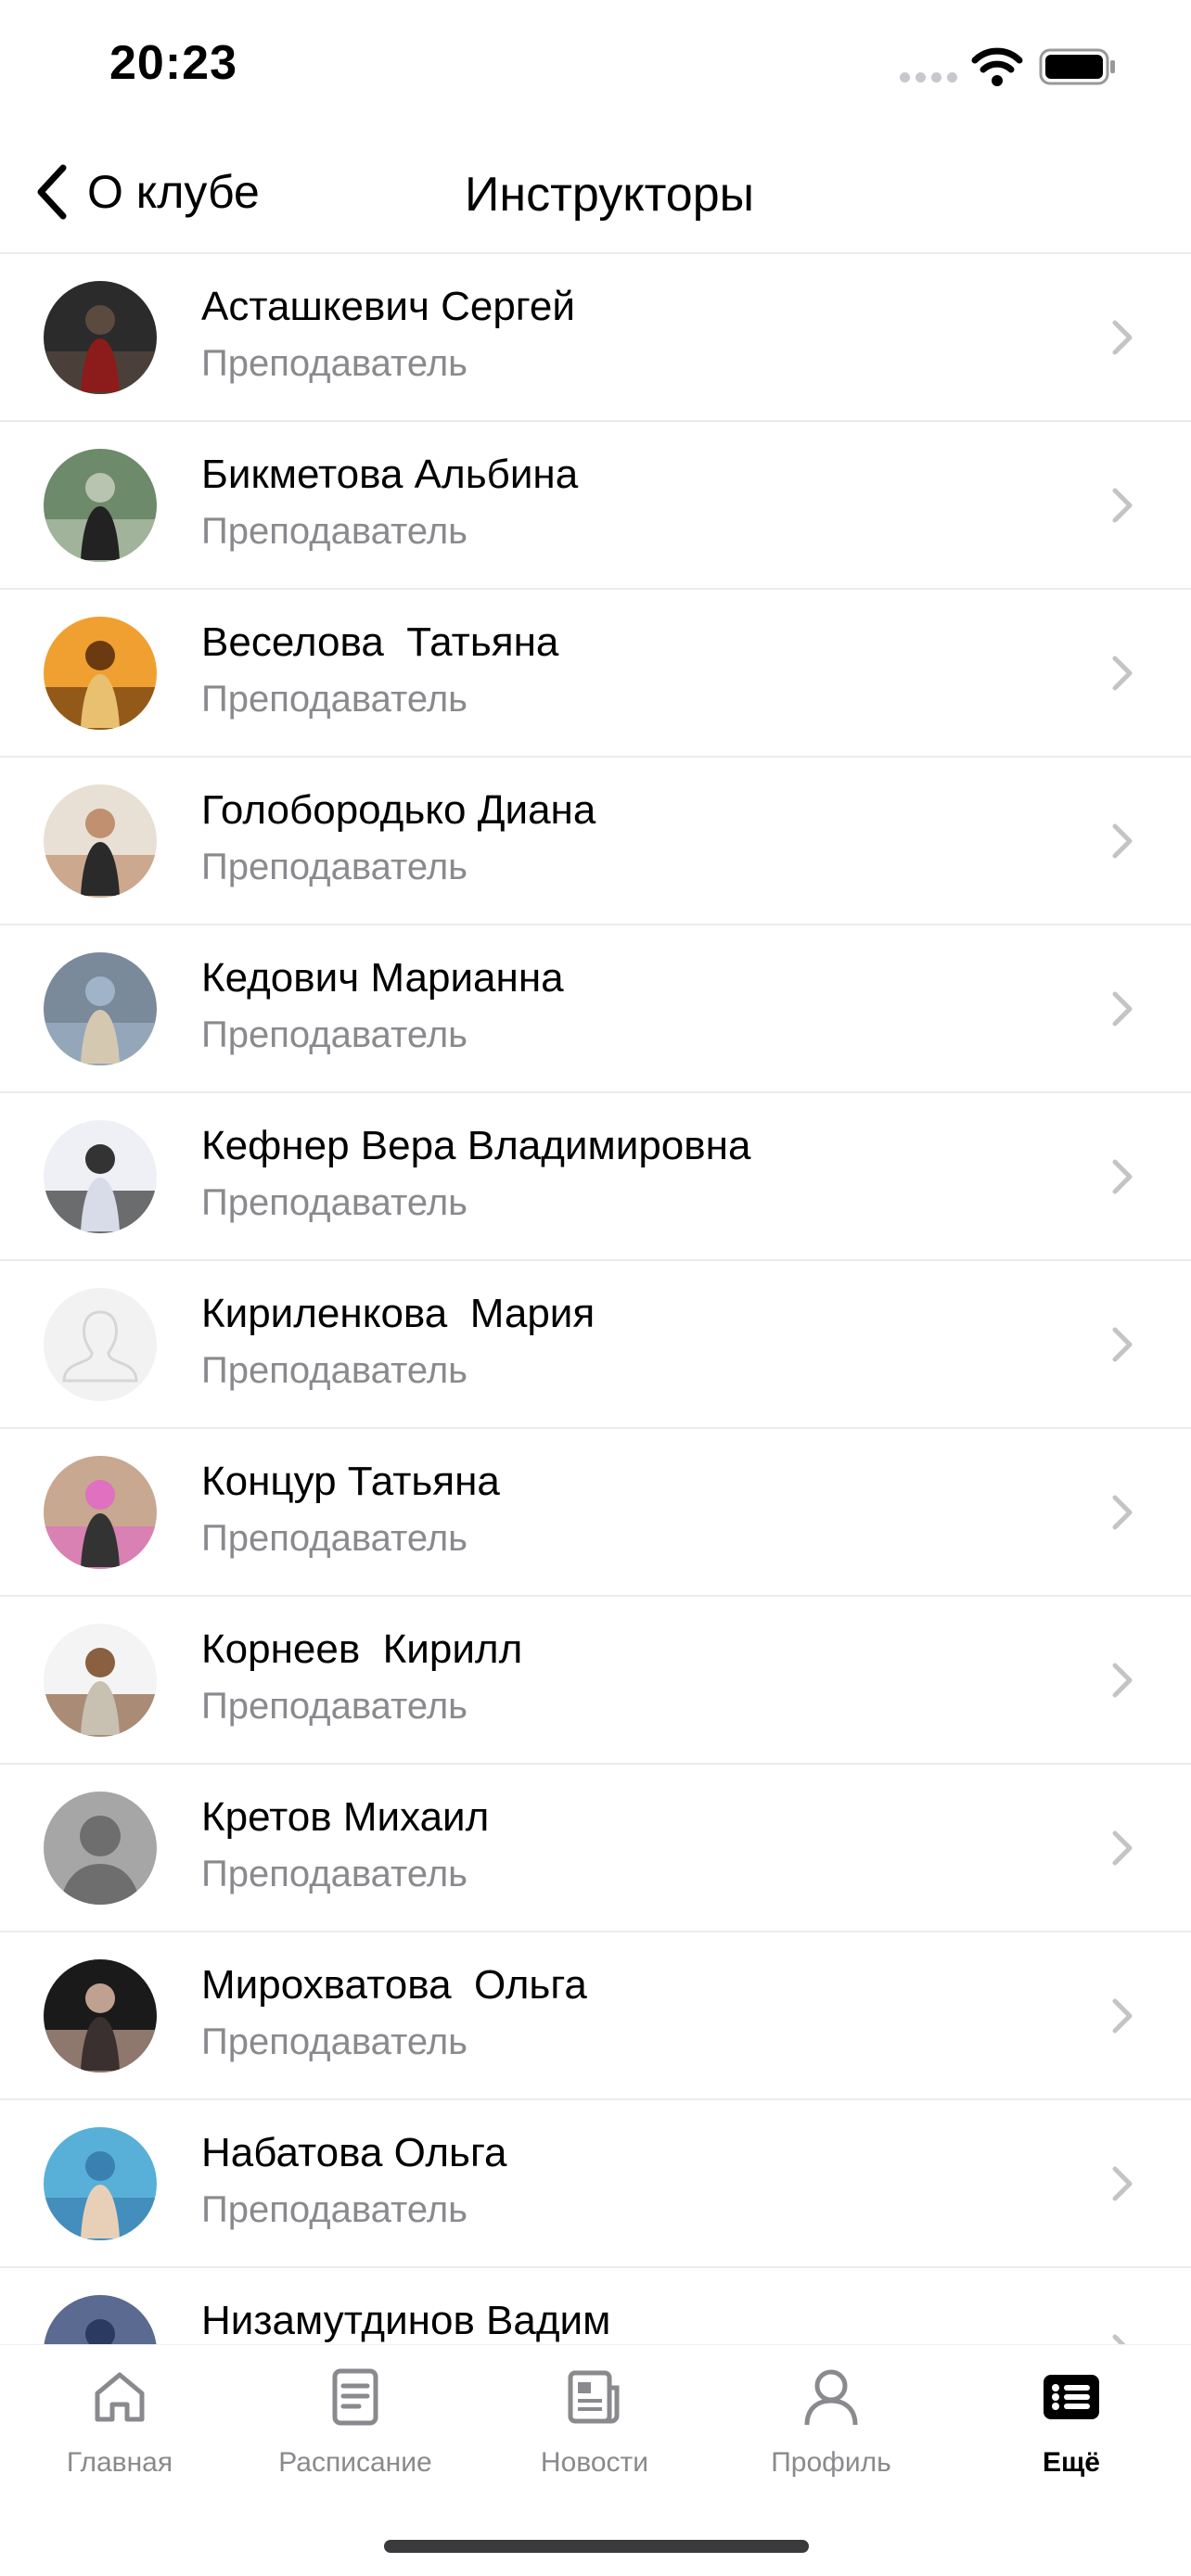 This screenshot has width=1191, height=2576. I want to click on instructor-name: Корнеев Кирилл, so click(362, 1649).